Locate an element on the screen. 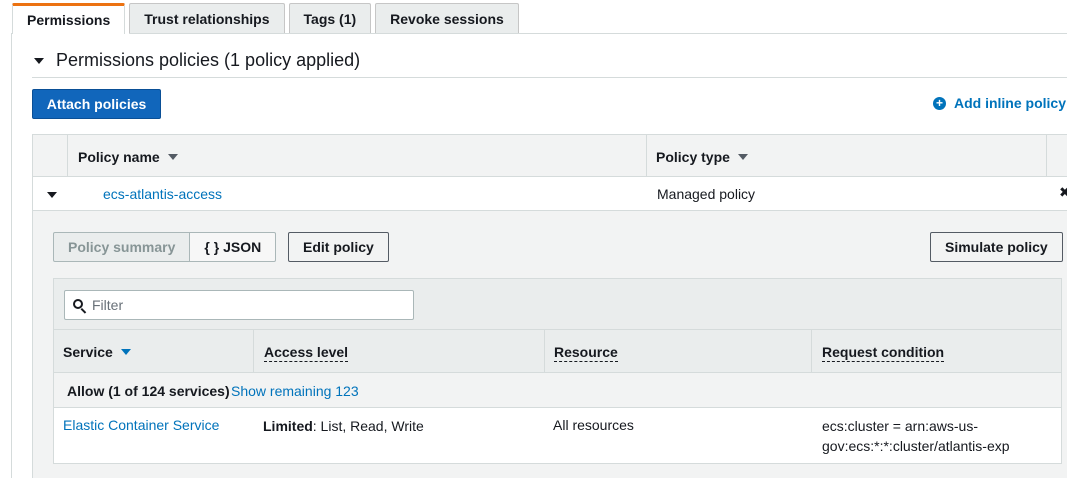 The image size is (1067, 478). tab-label: Permissions is located at coordinates (69, 20).